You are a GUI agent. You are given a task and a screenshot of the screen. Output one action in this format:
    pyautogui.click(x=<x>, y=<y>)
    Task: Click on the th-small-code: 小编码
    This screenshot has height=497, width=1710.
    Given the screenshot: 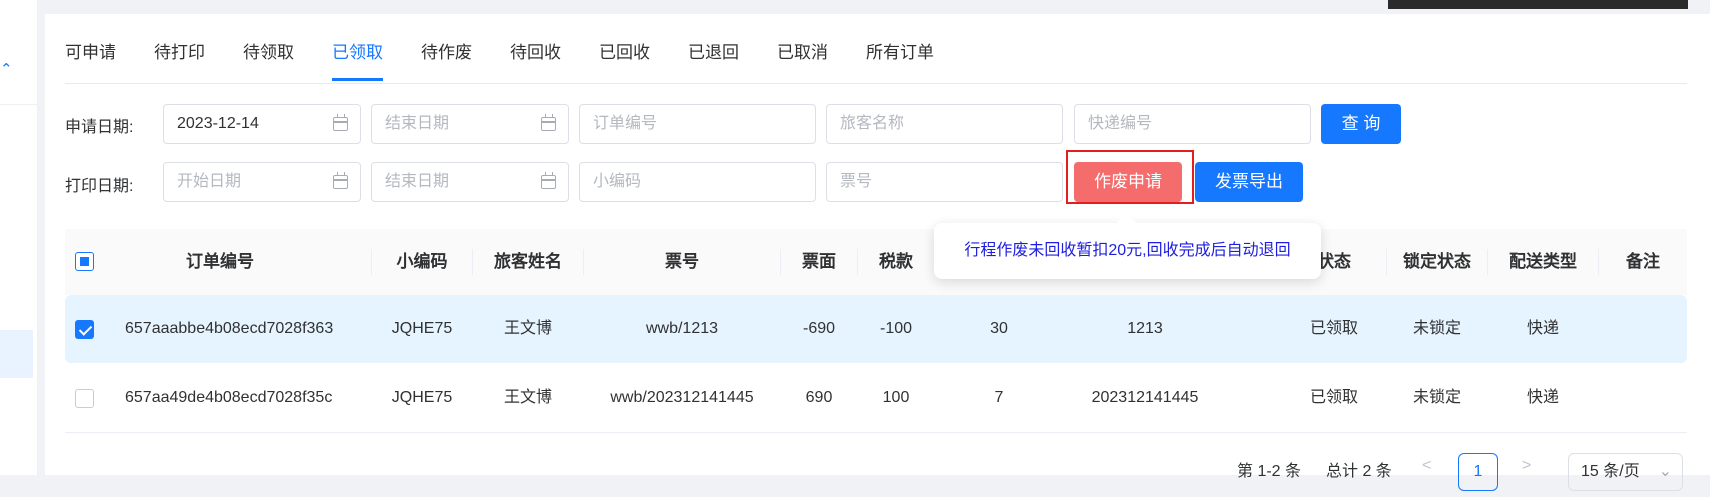 What is the action you would take?
    pyautogui.click(x=422, y=261)
    